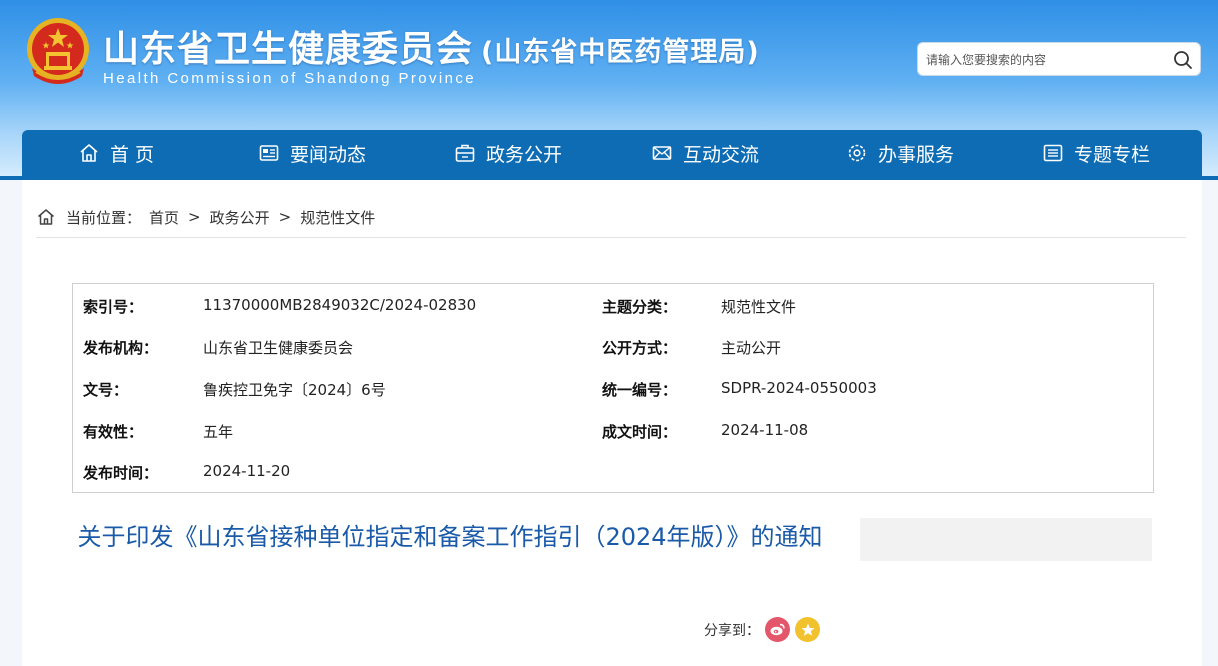 Image resolution: width=1218 pixels, height=666 pixels. Describe the element at coordinates (662, 153) in the screenshot. I see `mail-icon` at that location.